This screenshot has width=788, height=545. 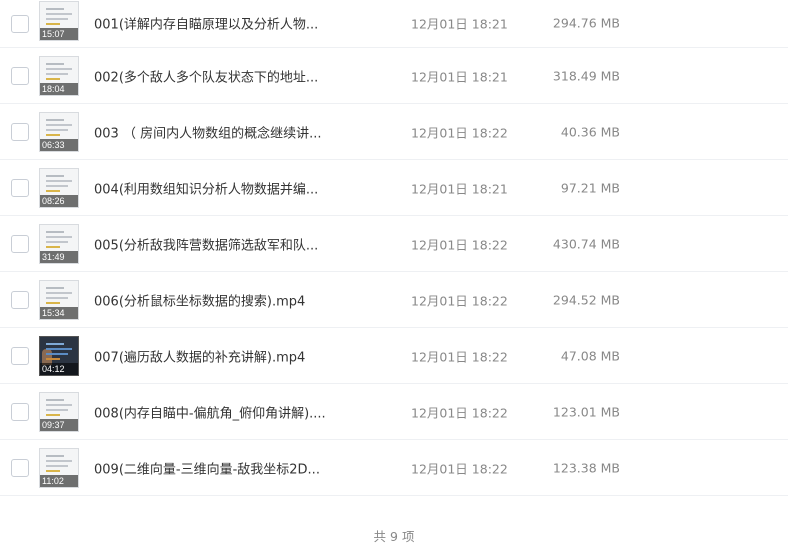 What do you see at coordinates (590, 187) in the screenshot?
I see `file-size: 97.21 MB` at bounding box center [590, 187].